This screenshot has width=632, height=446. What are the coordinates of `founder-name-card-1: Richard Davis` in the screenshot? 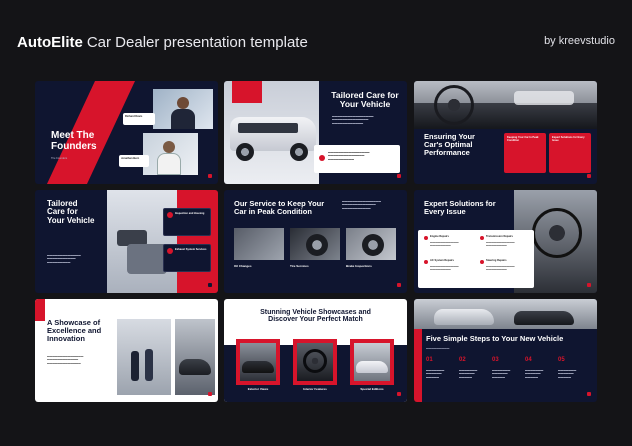 It's located at (139, 119).